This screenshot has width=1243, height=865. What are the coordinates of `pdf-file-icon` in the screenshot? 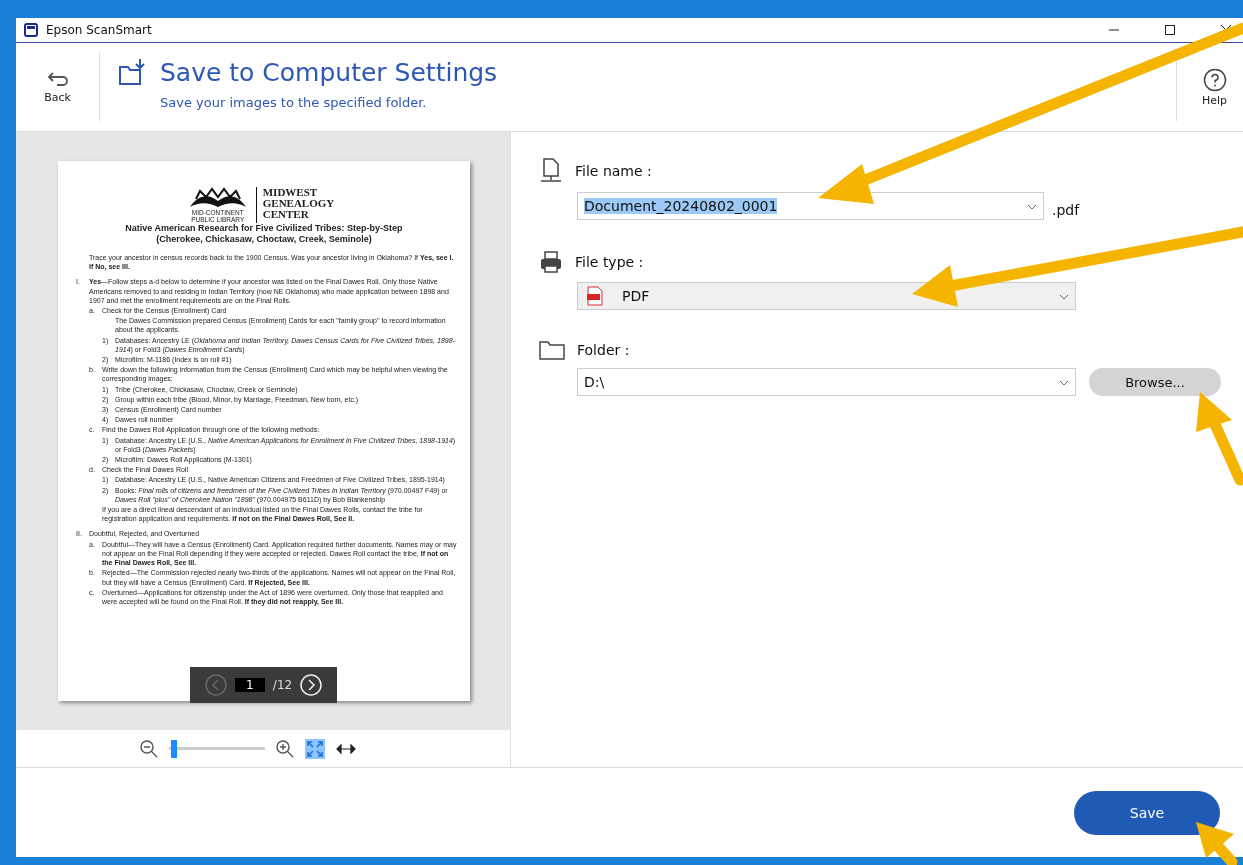 It's located at (595, 296).